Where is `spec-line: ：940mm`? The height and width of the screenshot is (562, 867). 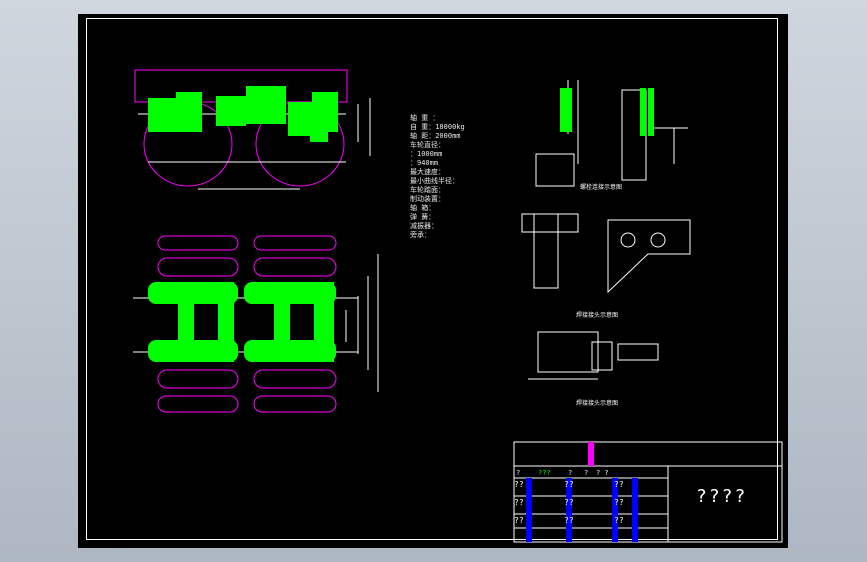 spec-line: ：940mm is located at coordinates (424, 163).